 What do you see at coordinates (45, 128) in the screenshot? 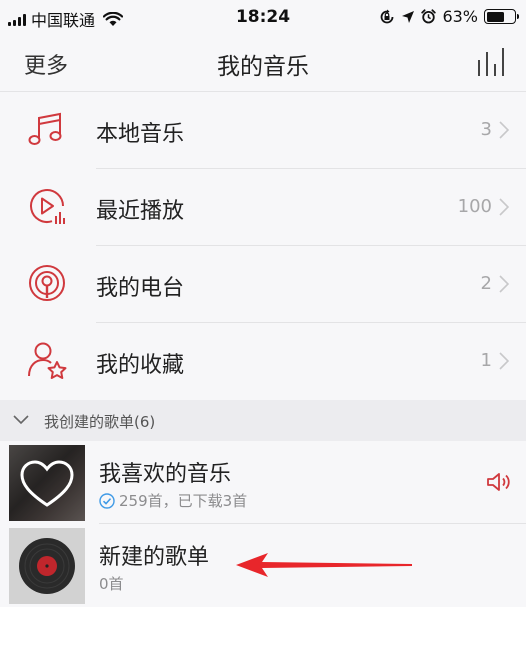
I see `music-note-icon` at bounding box center [45, 128].